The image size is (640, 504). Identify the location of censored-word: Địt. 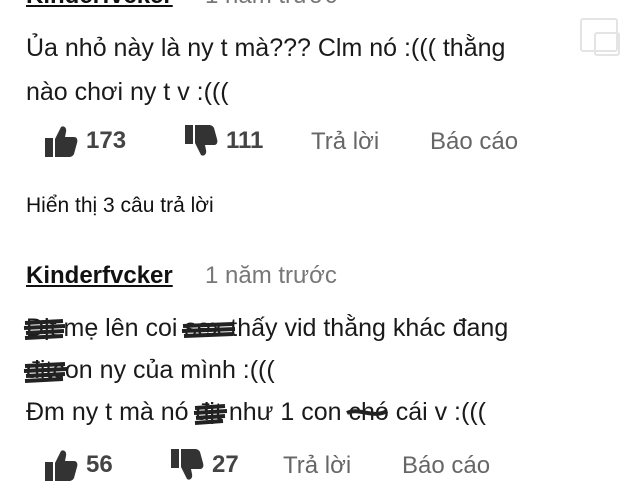
(44, 328).